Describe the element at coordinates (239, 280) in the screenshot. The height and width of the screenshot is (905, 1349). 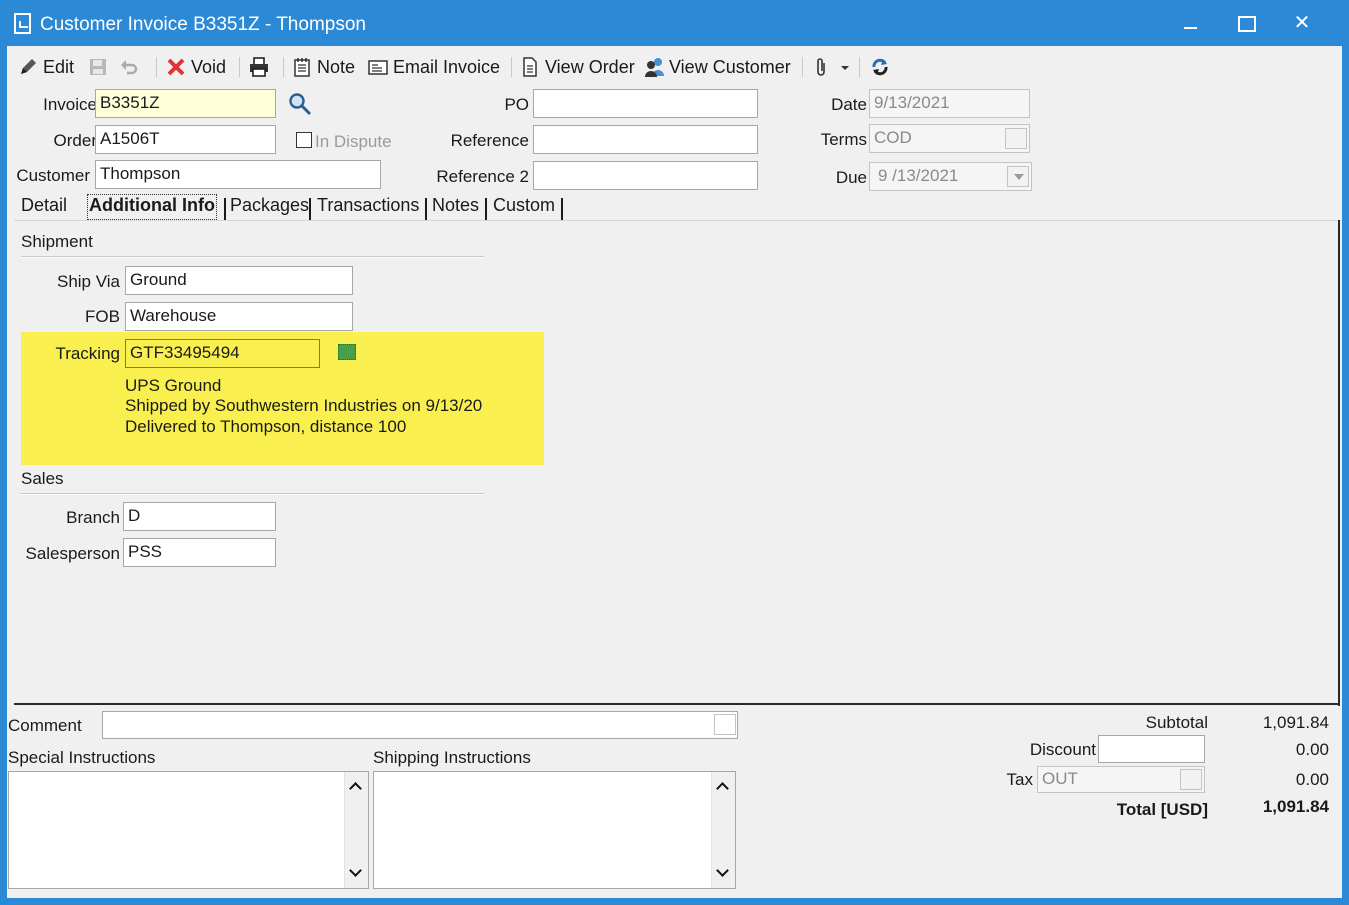
I see `ship-via-field: Ground` at that location.